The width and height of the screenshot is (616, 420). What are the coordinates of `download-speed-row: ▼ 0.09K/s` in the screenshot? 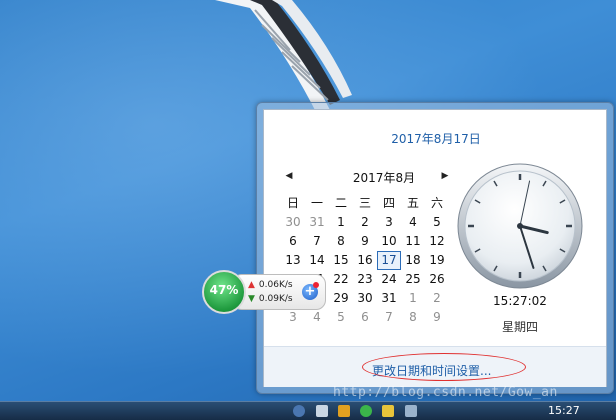 It's located at (270, 299).